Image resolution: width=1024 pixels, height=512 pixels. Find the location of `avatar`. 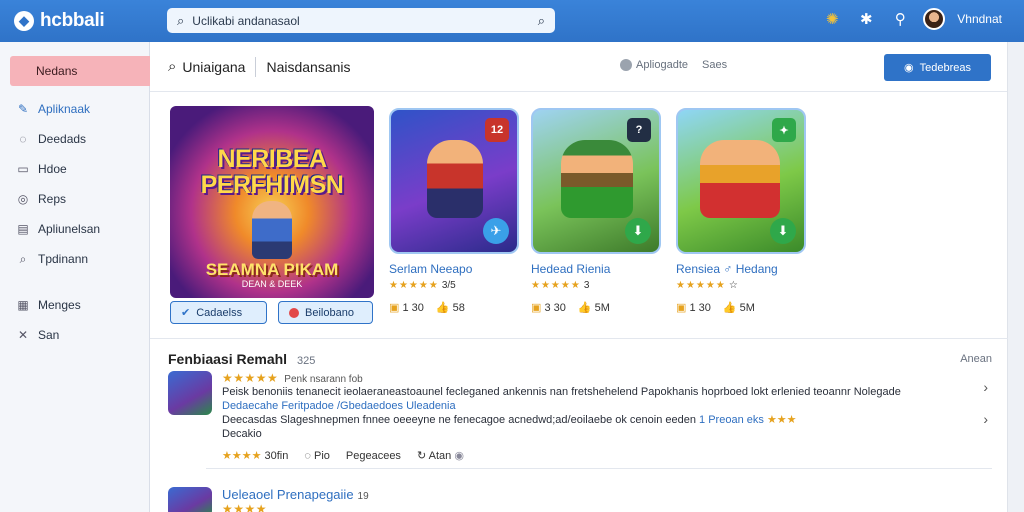

avatar is located at coordinates (934, 19).